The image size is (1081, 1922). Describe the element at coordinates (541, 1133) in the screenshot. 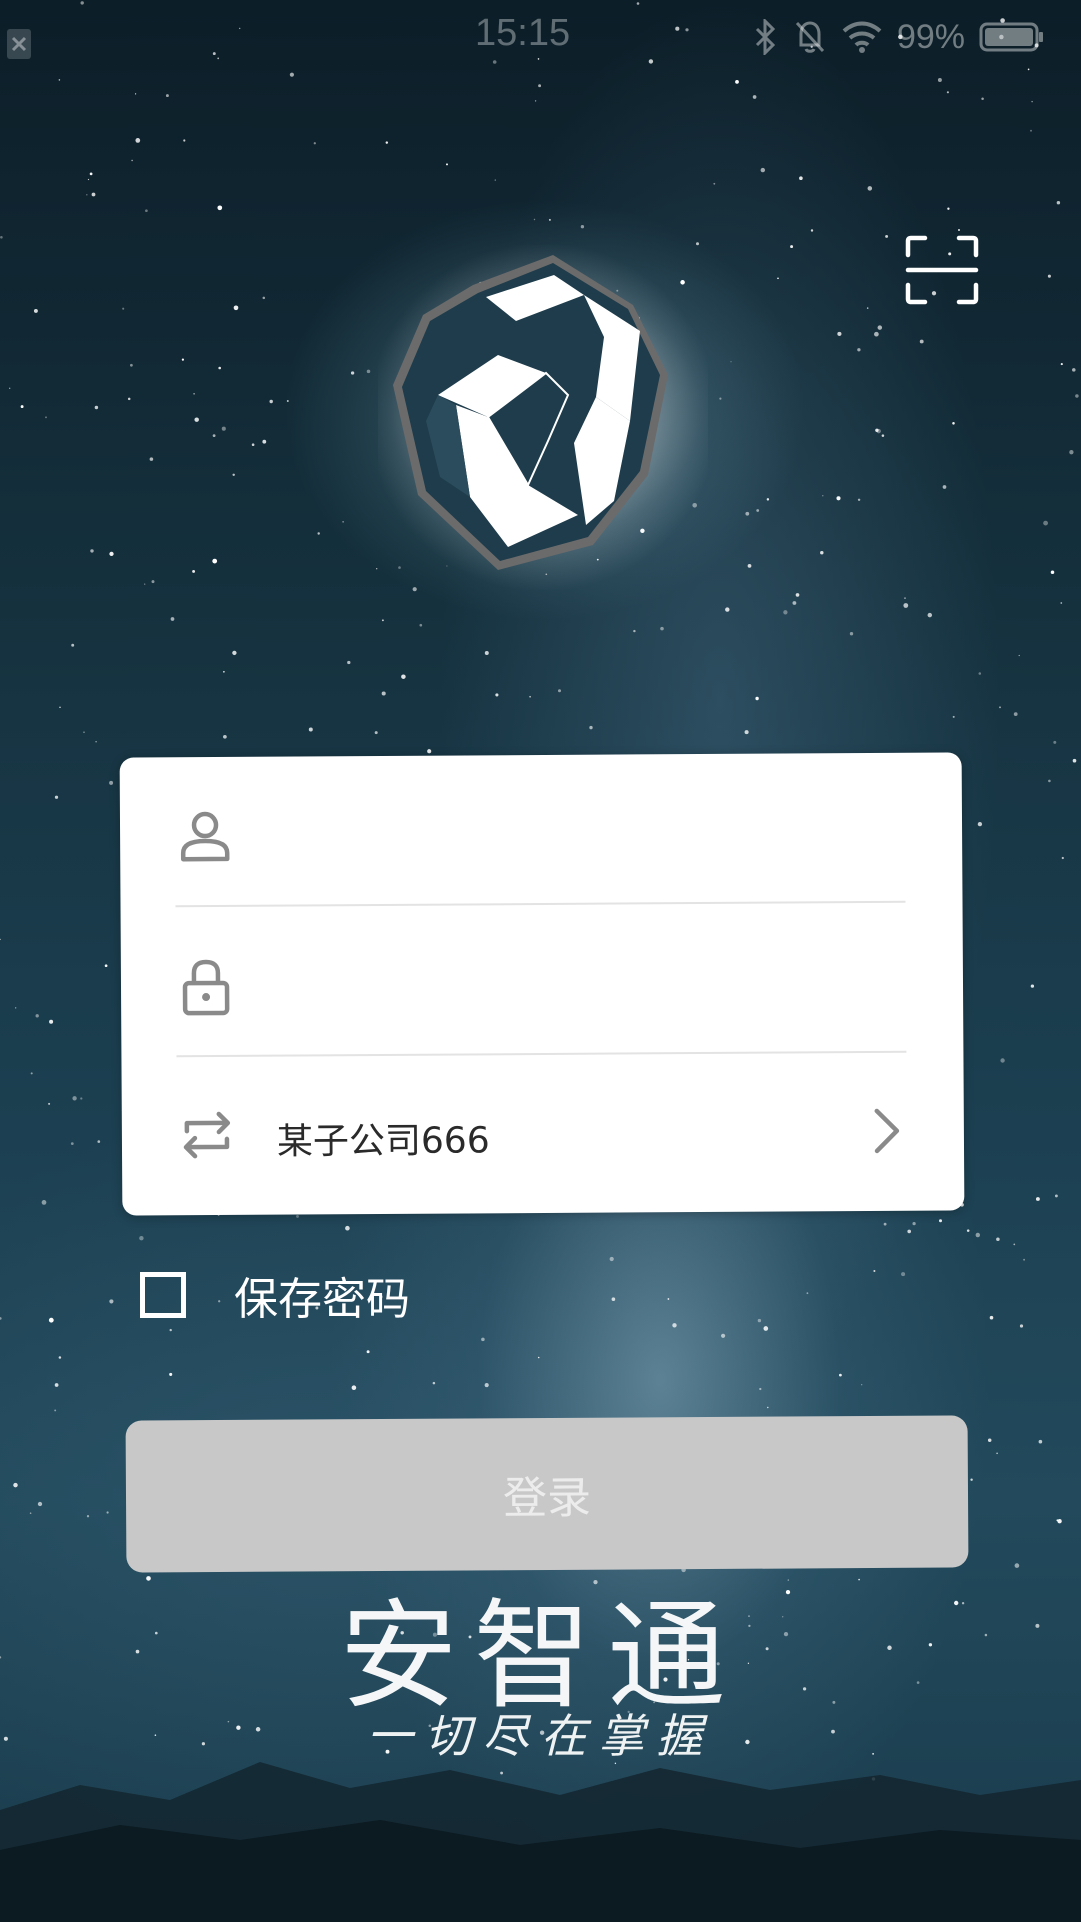

I see `company-selector: 某子公司666` at that location.